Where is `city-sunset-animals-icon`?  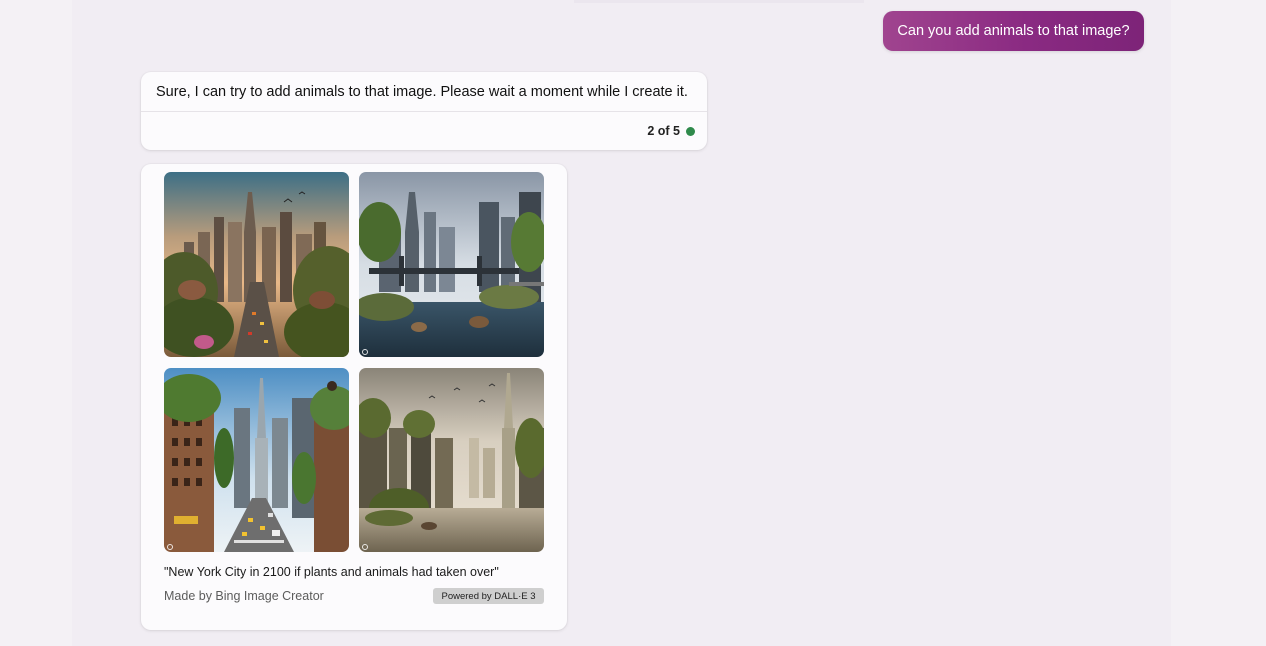 city-sunset-animals-icon is located at coordinates (256, 264).